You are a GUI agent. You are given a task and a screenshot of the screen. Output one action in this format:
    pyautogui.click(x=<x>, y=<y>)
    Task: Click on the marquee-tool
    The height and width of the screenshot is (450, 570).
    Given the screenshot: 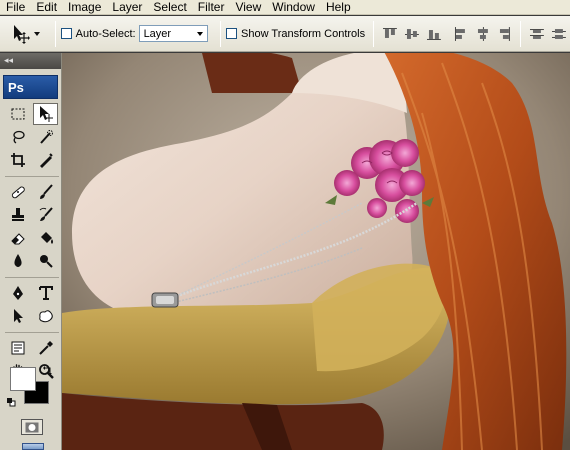 What is the action you would take?
    pyautogui.click(x=17, y=114)
    